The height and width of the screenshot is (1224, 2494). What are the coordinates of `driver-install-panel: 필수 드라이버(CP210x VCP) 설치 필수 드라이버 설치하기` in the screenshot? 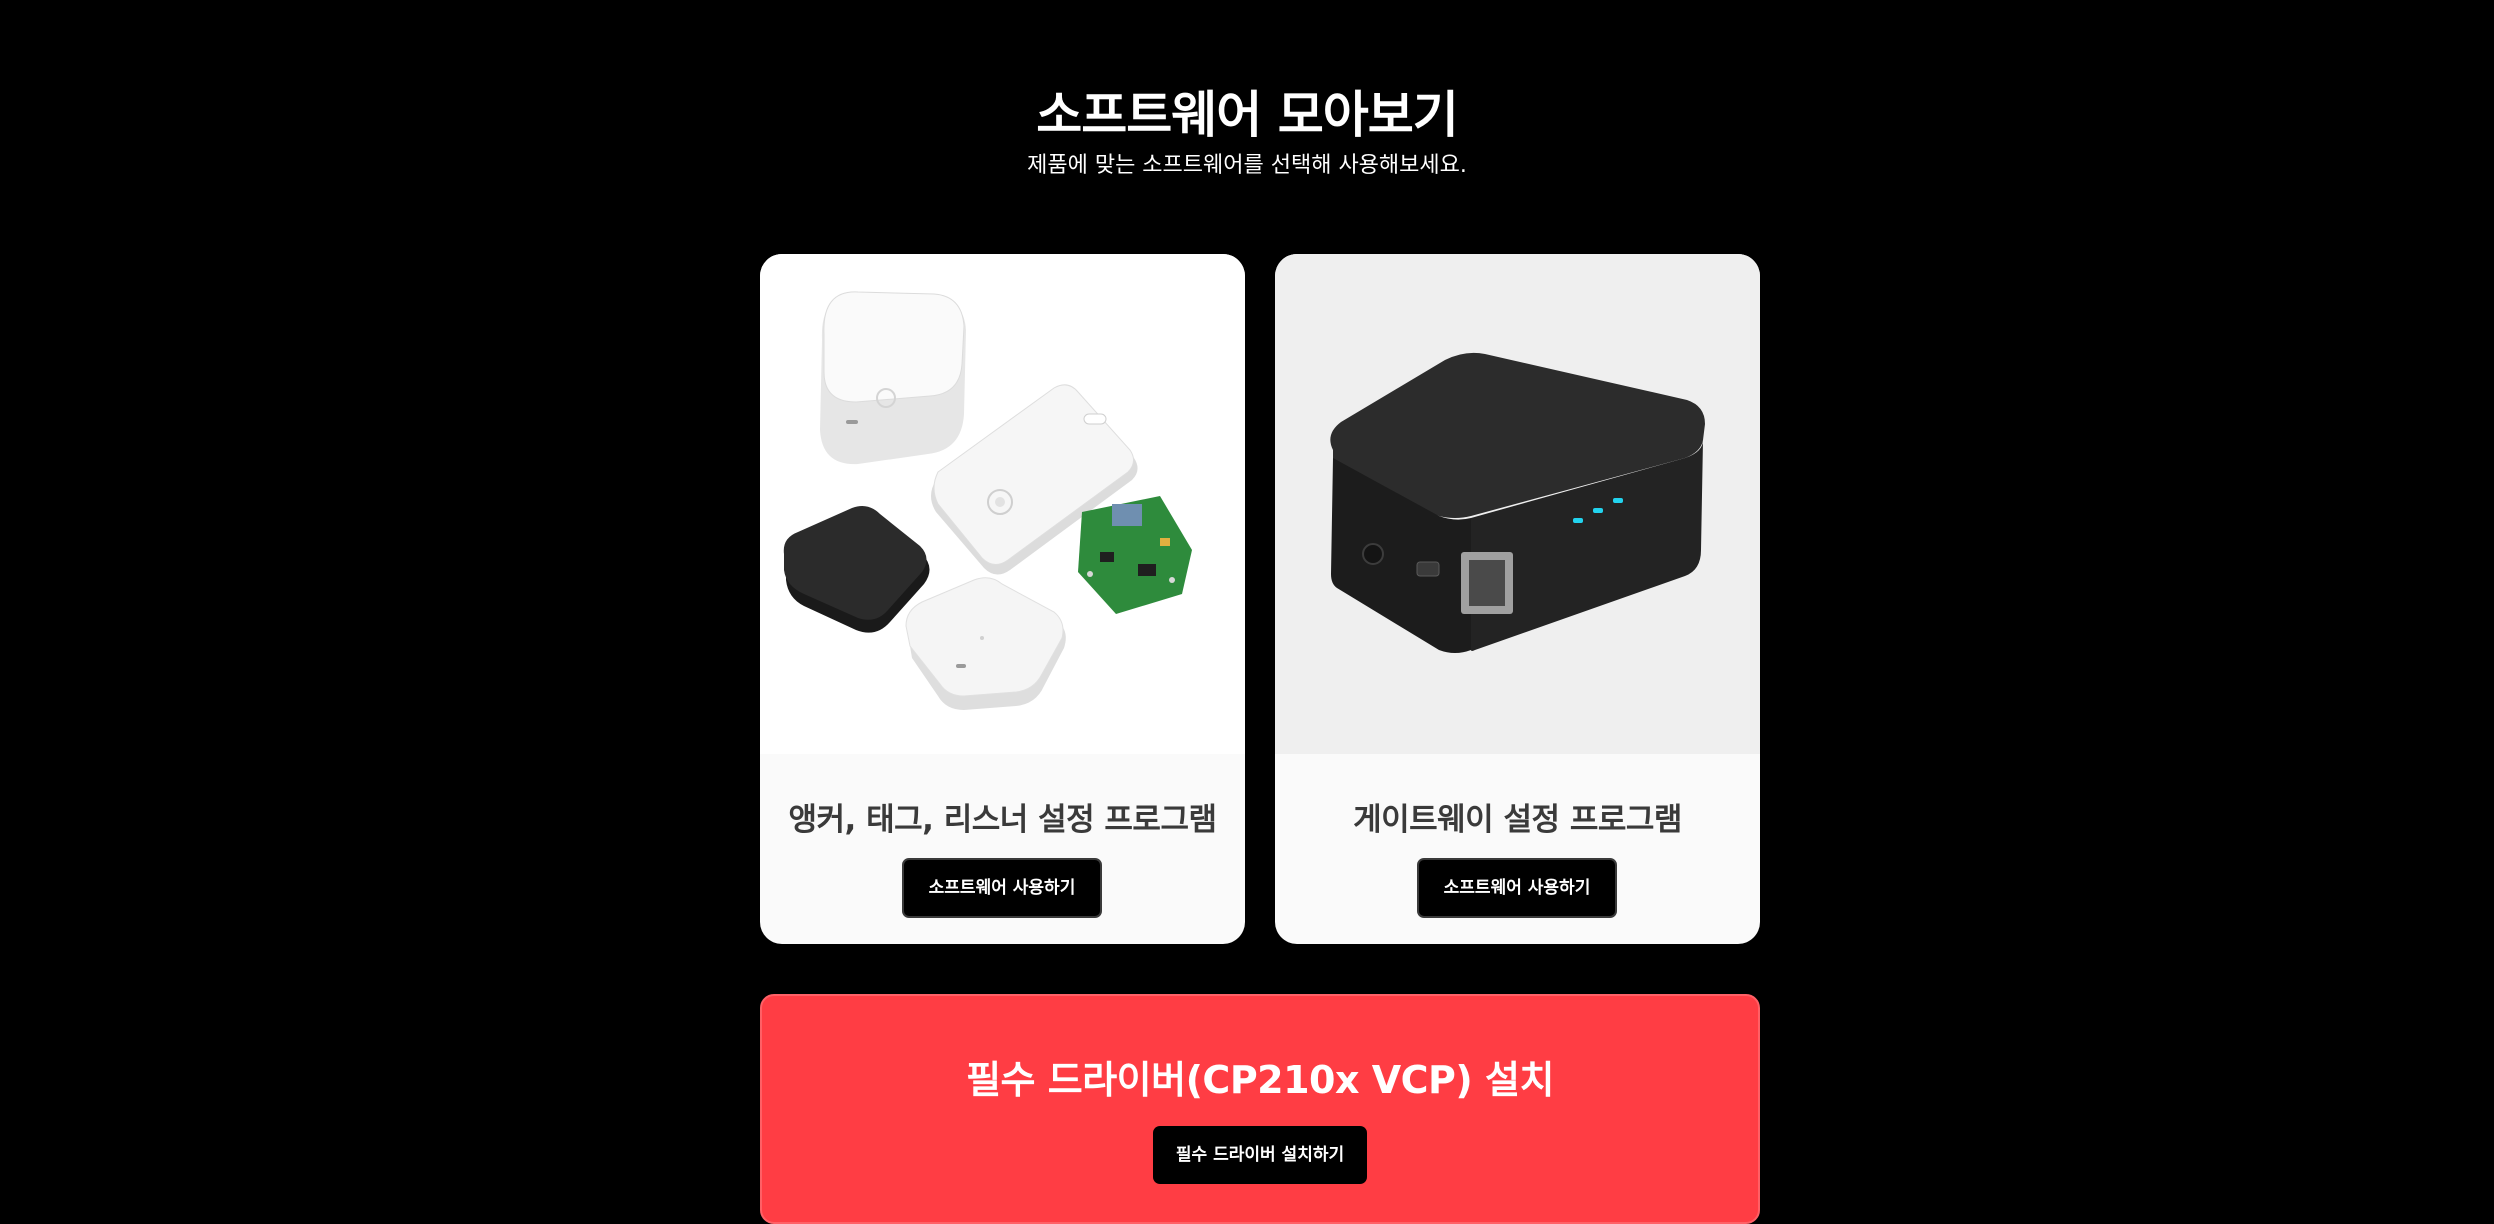 It's located at (1260, 1109).